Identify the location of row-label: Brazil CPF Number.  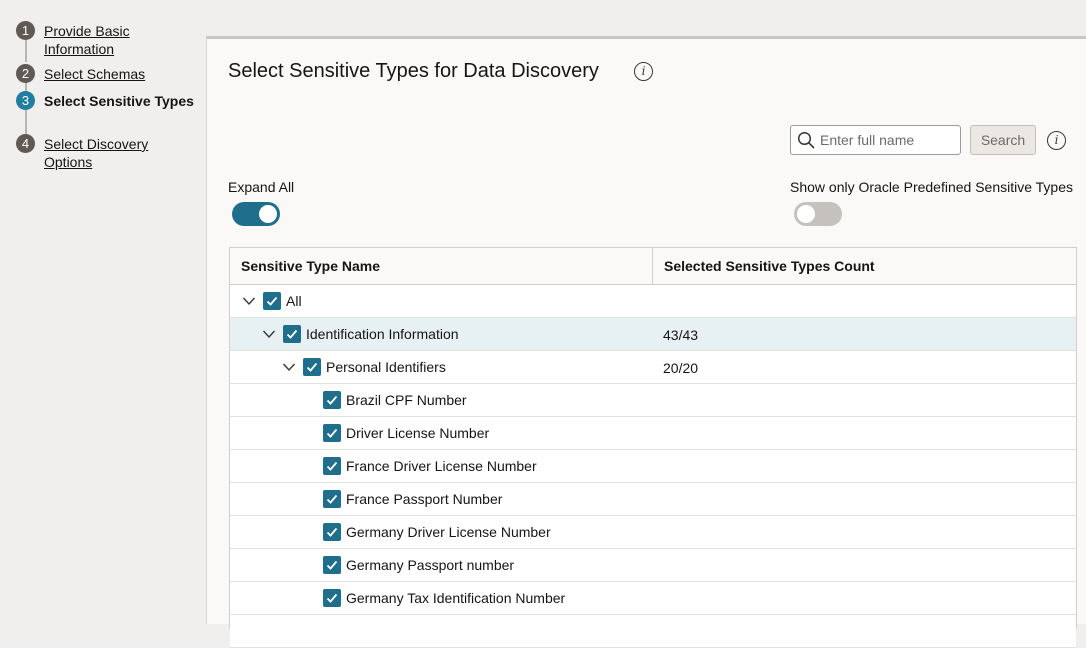
(406, 400).